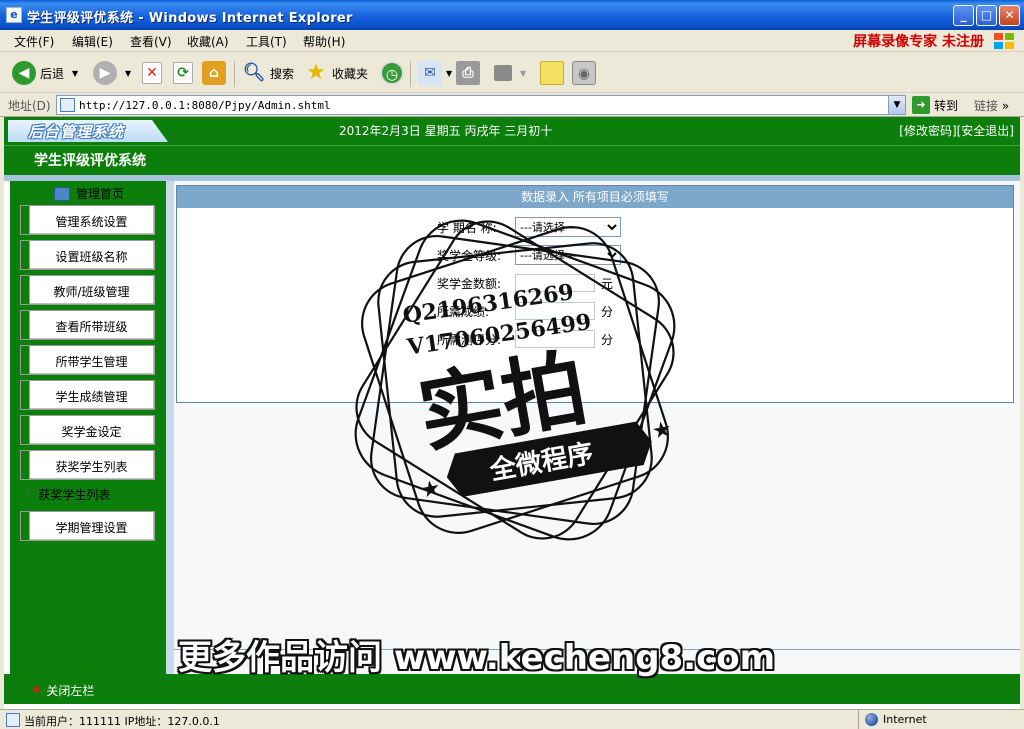  Describe the element at coordinates (24, 73) in the screenshot. I see `back-arrow-icon: ◀` at that location.